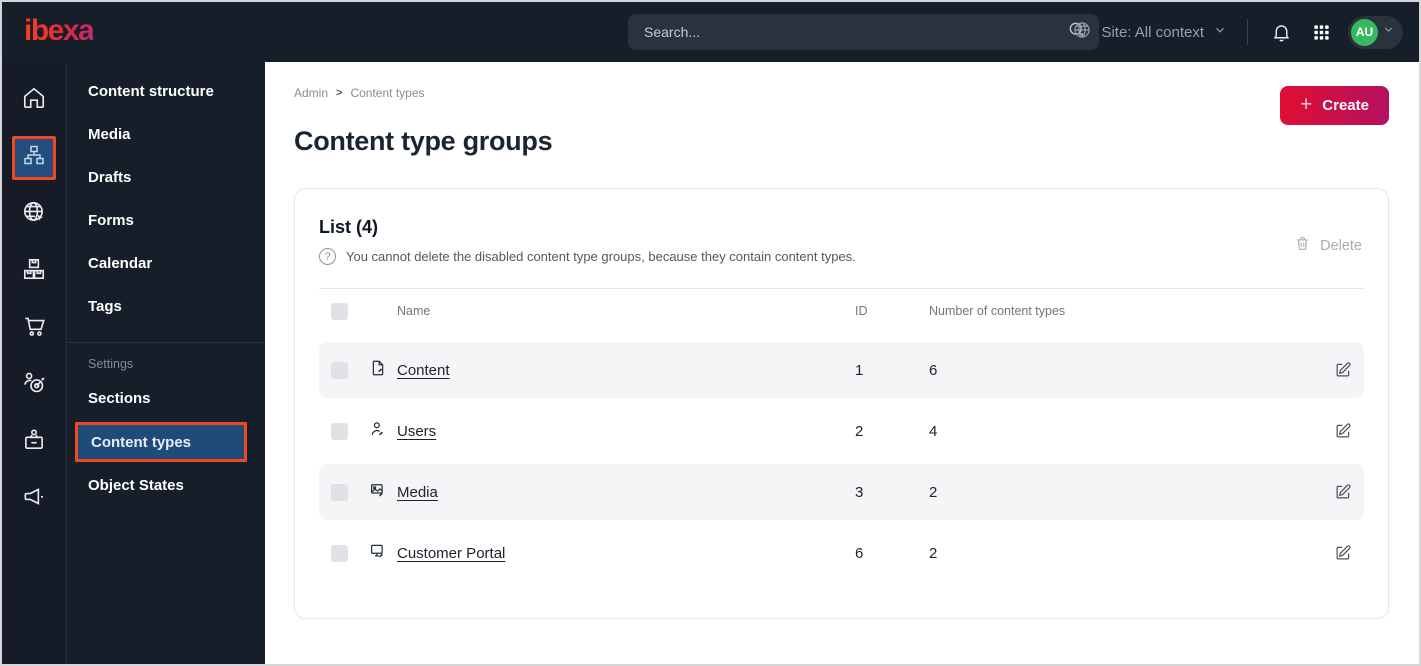 This screenshot has width=1421, height=666. I want to click on select-all-checkbox, so click(339, 311).